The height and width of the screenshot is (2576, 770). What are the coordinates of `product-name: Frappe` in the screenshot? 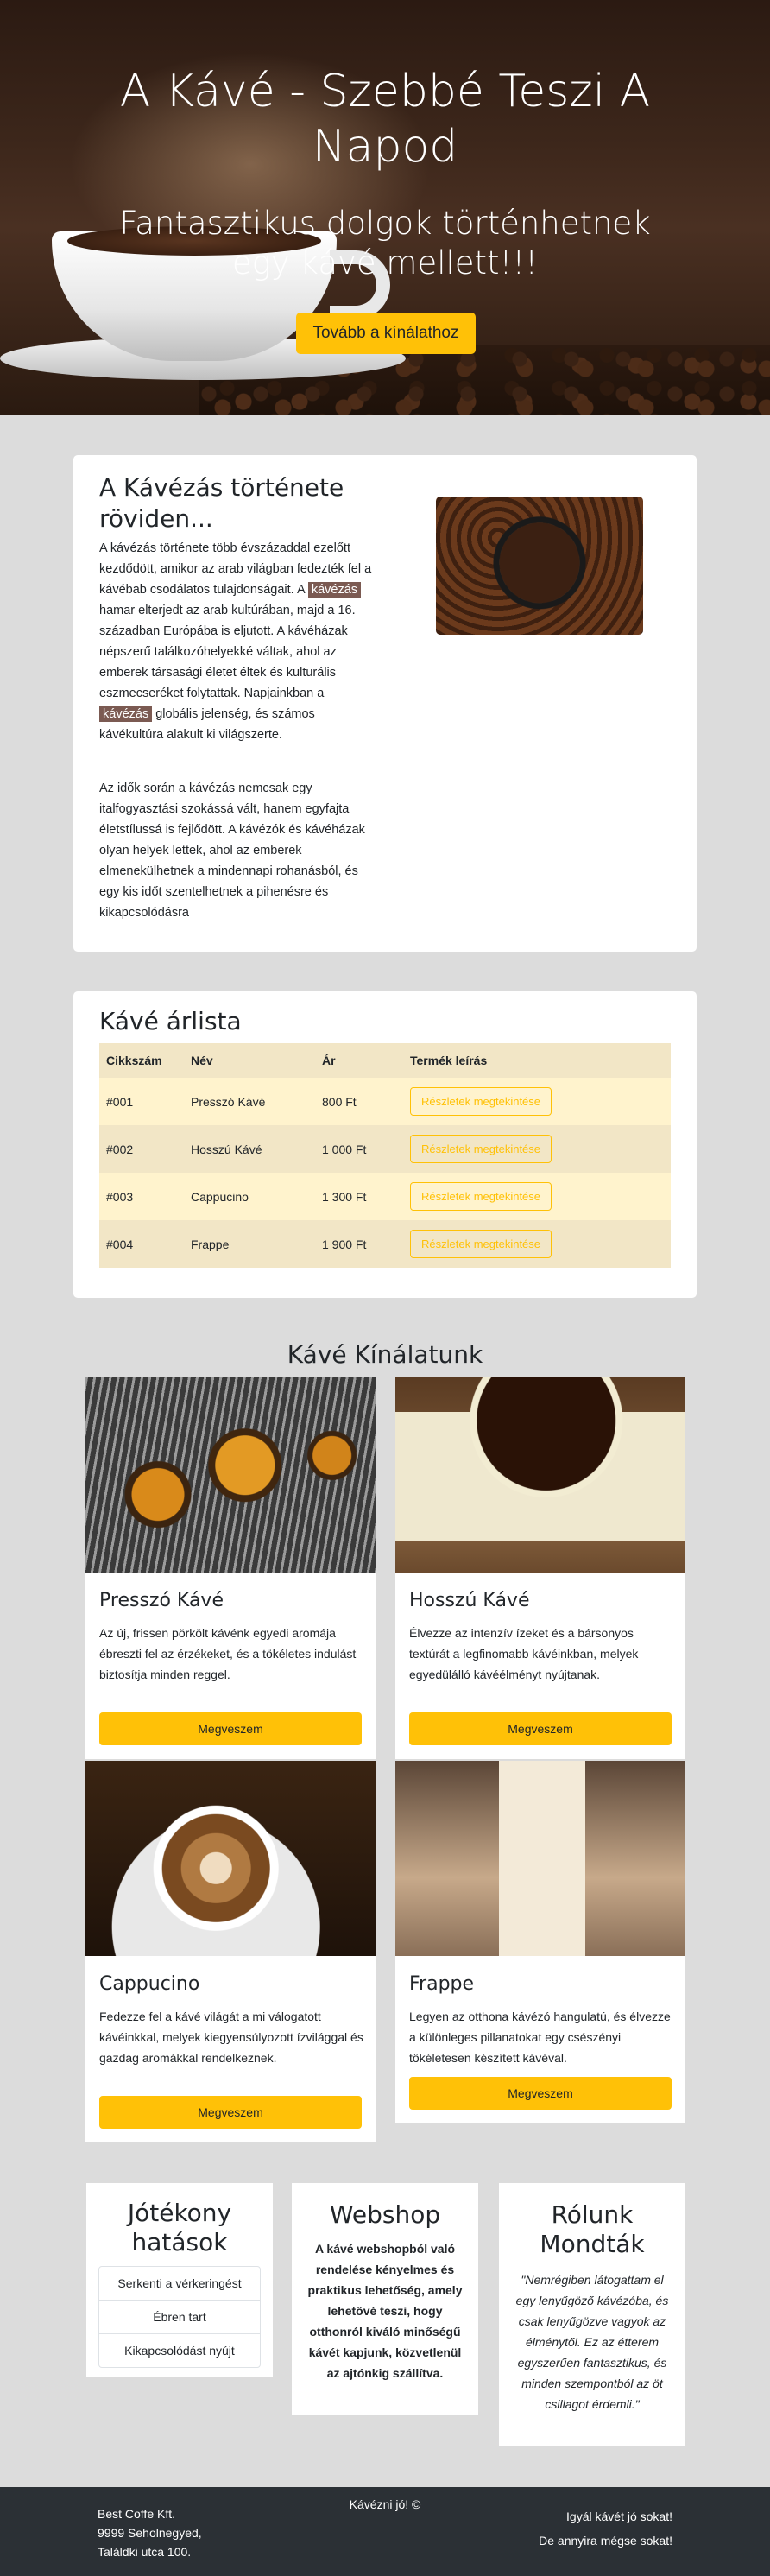 It's located at (442, 1984).